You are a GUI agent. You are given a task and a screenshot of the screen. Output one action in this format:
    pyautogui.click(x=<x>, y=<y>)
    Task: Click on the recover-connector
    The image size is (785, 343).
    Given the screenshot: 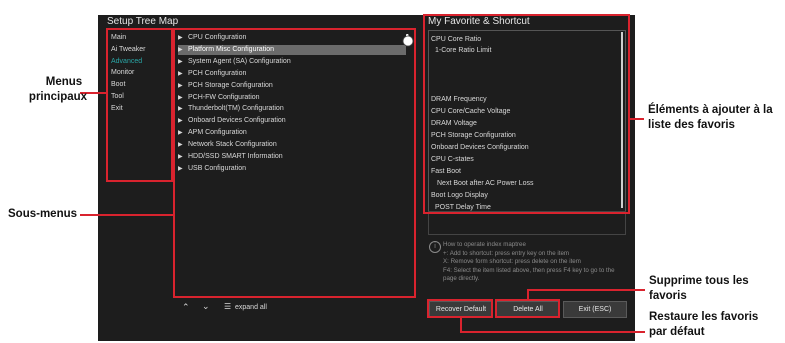 What is the action you would take?
    pyautogui.click(x=552, y=332)
    